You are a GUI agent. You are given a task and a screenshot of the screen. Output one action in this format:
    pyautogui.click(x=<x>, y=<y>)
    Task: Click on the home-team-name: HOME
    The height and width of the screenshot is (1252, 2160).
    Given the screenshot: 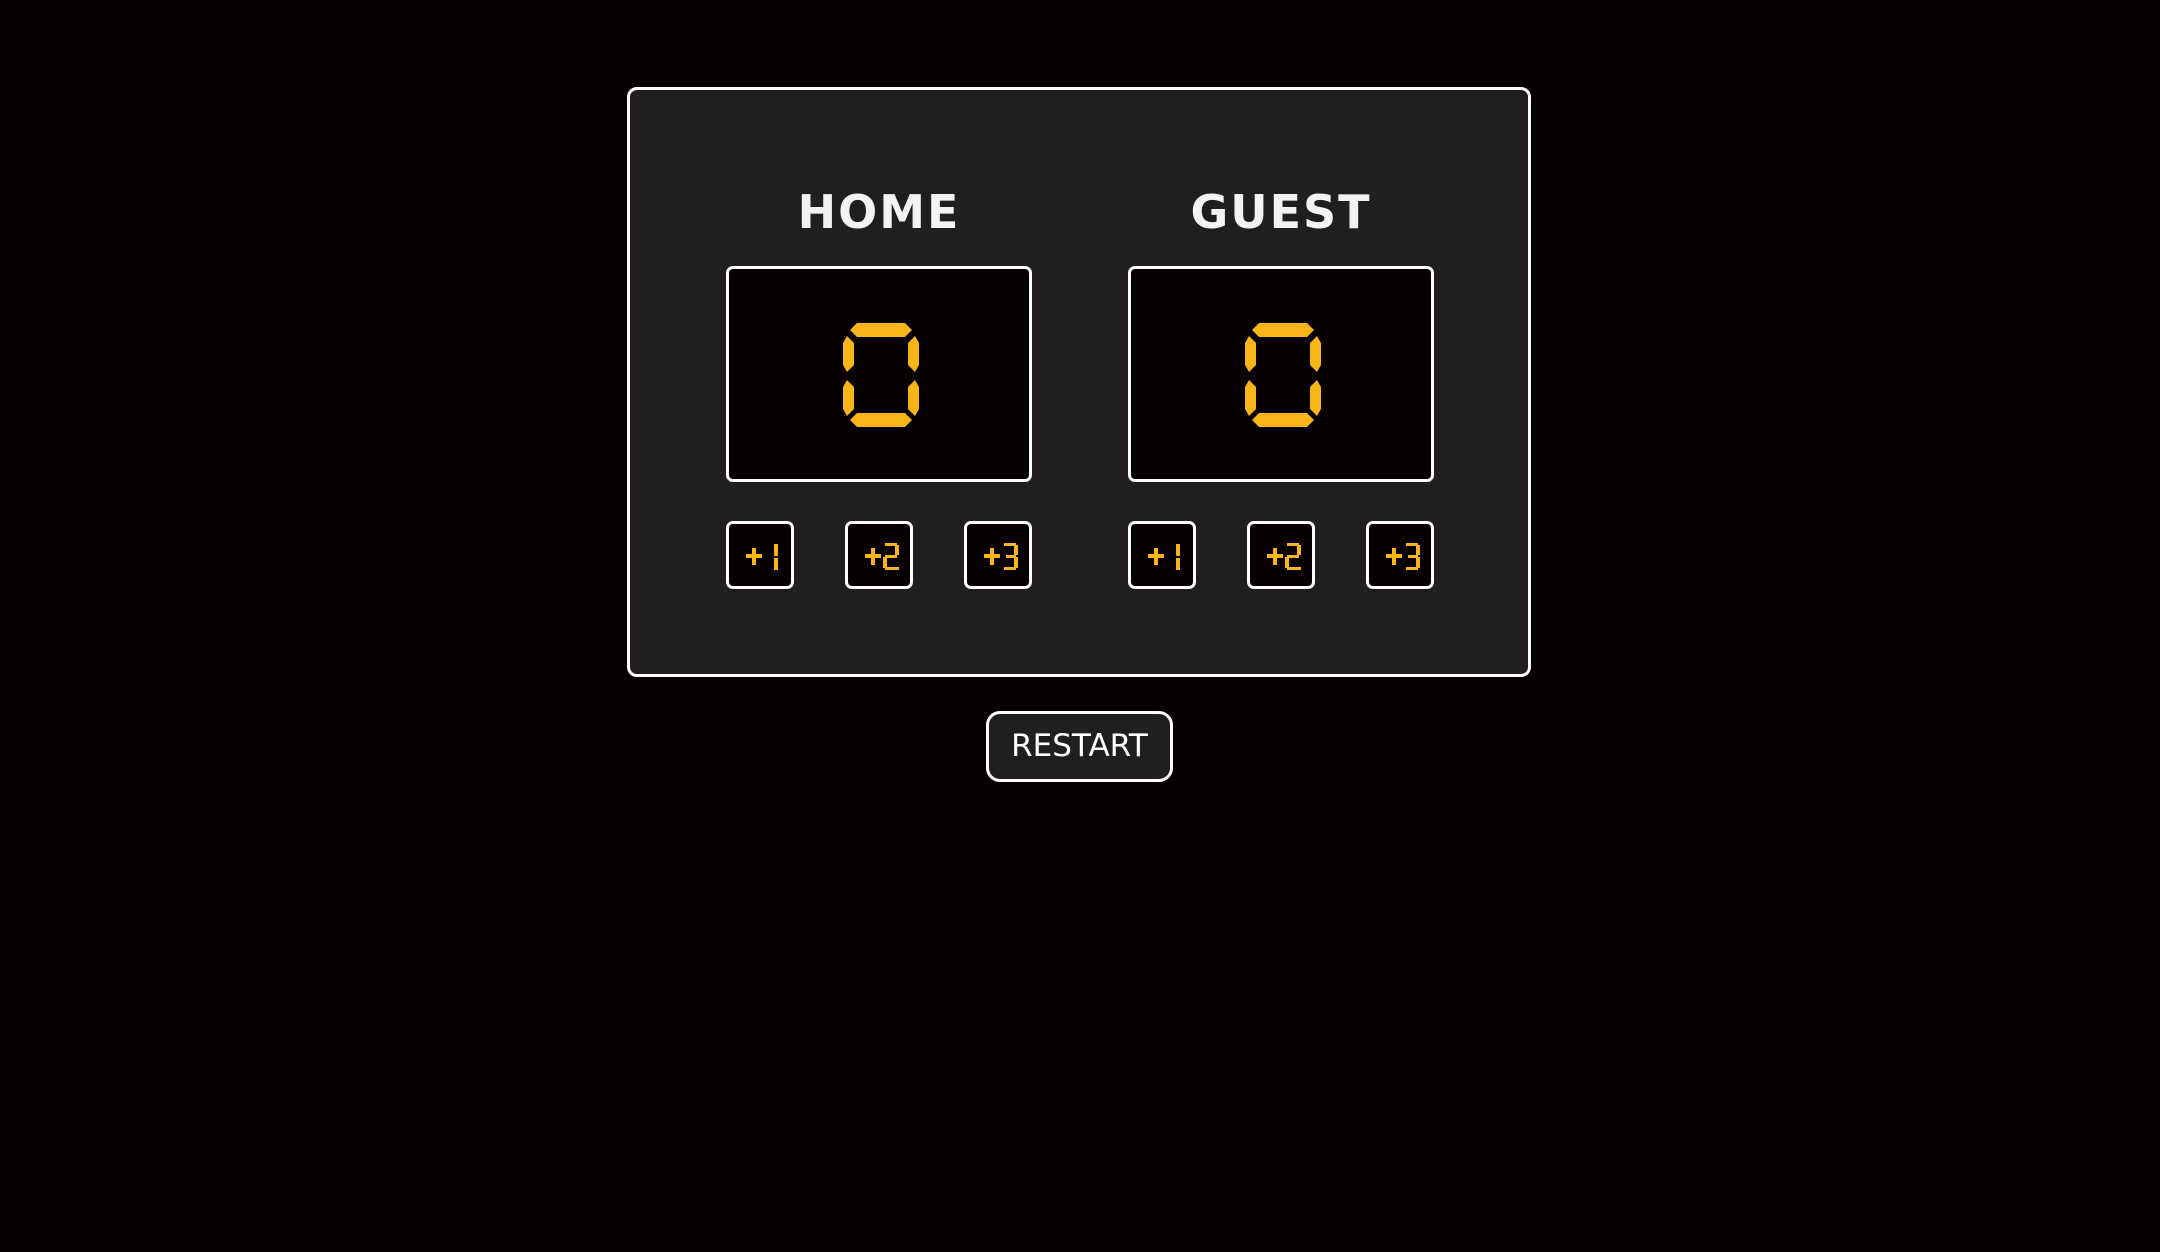 What is the action you would take?
    pyautogui.click(x=879, y=212)
    